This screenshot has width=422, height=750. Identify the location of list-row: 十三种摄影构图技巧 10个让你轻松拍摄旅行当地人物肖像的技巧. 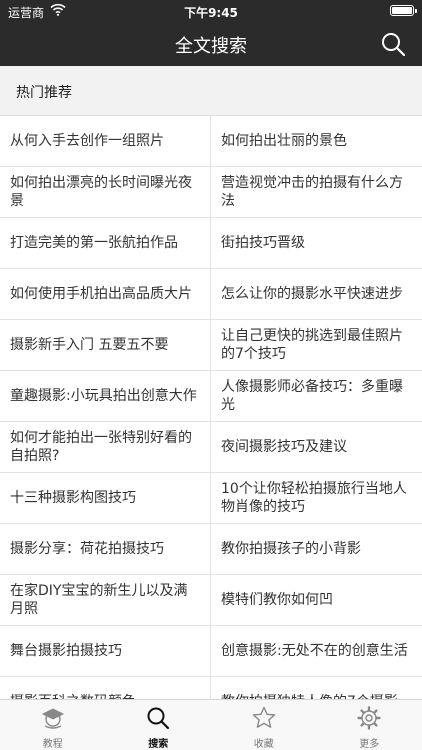
(211, 498).